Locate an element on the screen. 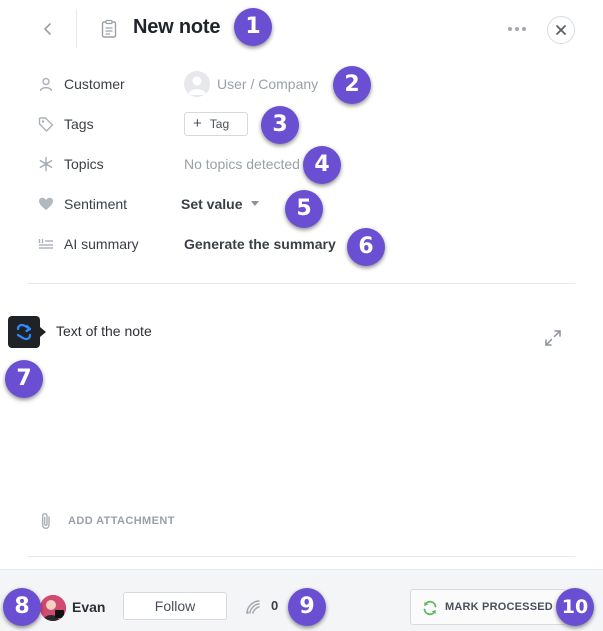  paperclip-icon is located at coordinates (46, 521).